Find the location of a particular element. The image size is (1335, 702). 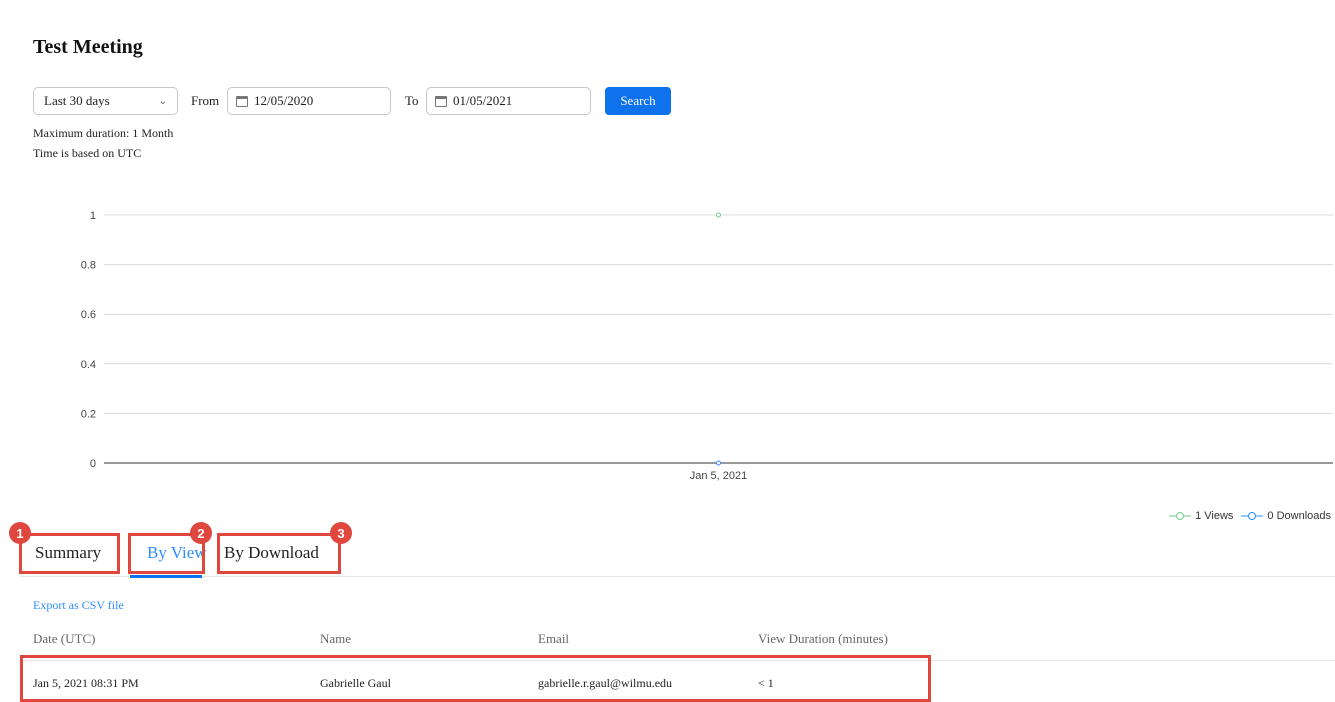

max-duration-note: Maximum duration: 1 Month is located at coordinates (103, 133).